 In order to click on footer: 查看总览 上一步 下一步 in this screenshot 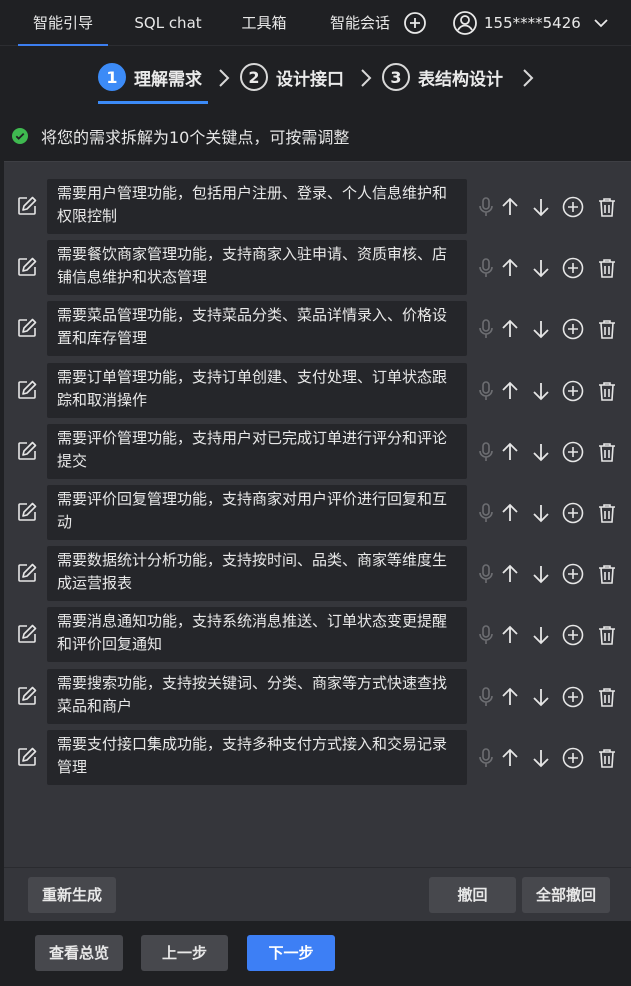, I will do `click(315, 953)`.